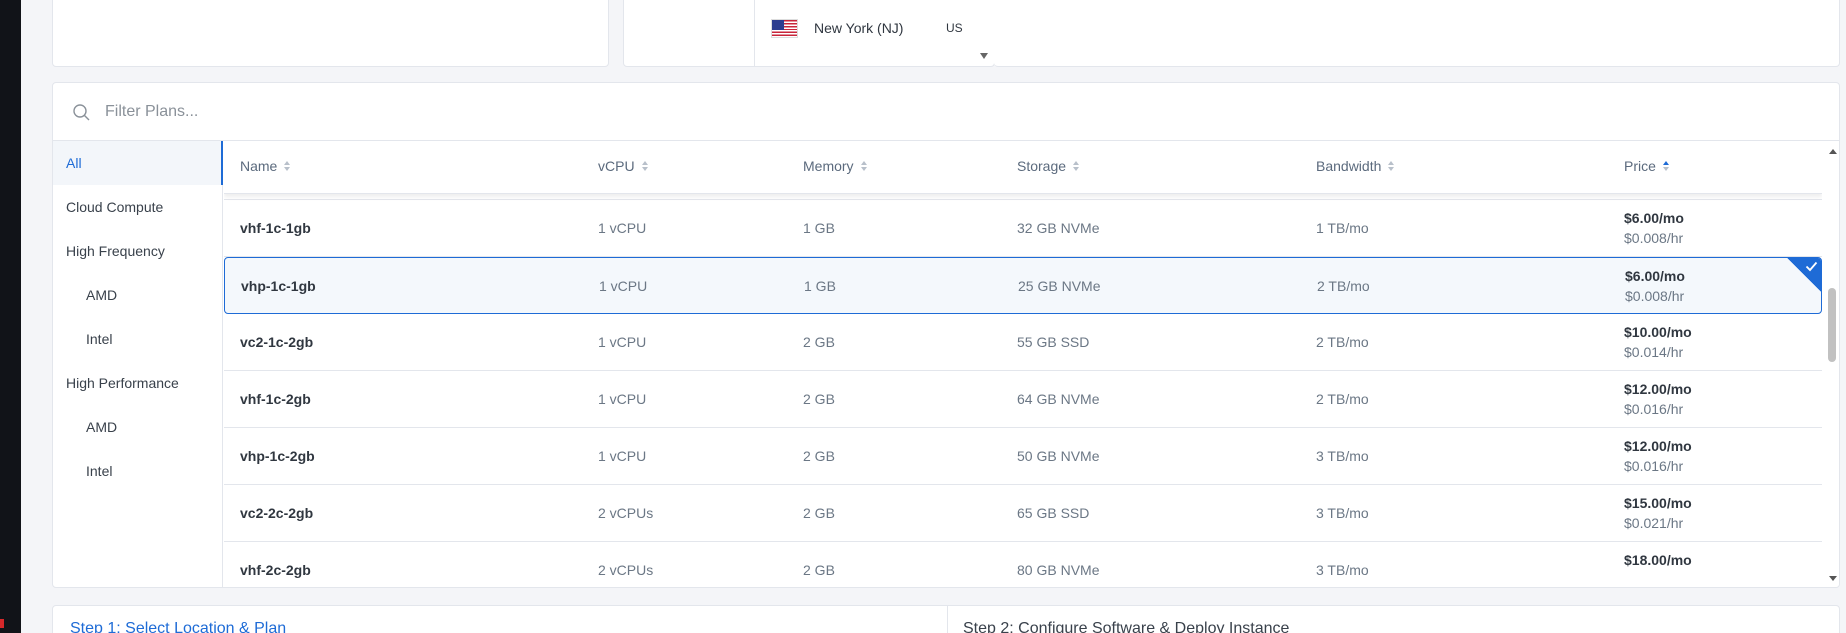 This screenshot has height=633, width=1846. What do you see at coordinates (754, 33) in the screenshot?
I see `location-divider` at bounding box center [754, 33].